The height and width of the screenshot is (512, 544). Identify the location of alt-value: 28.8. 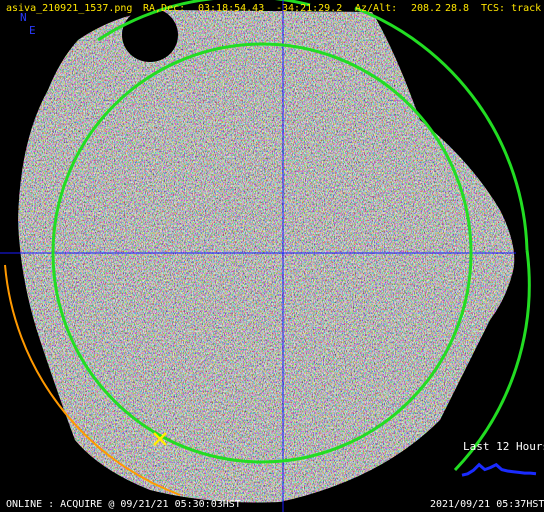
(457, 8).